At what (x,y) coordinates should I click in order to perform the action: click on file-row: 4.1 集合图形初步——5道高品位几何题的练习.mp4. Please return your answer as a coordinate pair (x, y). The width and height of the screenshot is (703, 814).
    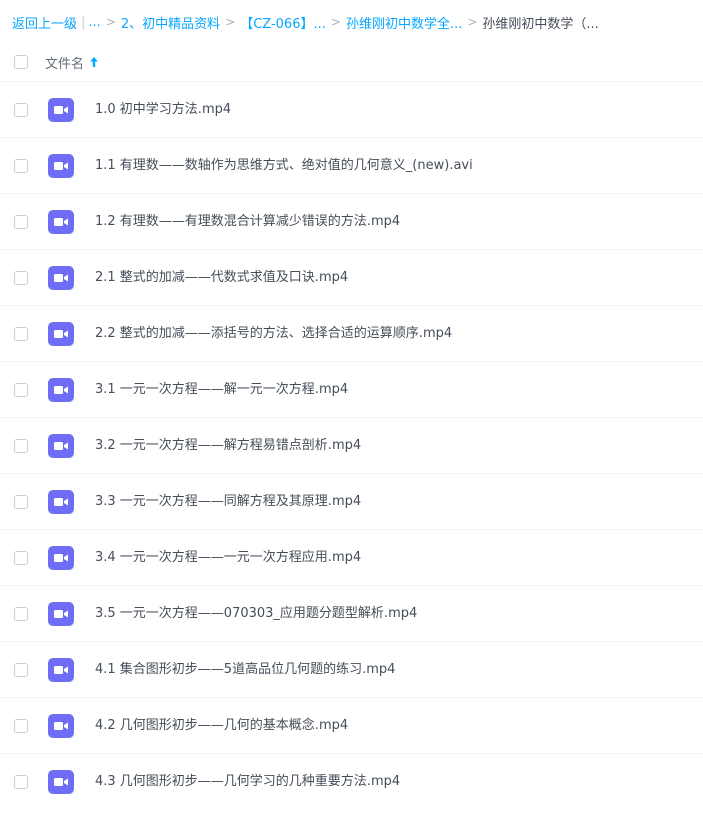
    Looking at the image, I should click on (351, 669).